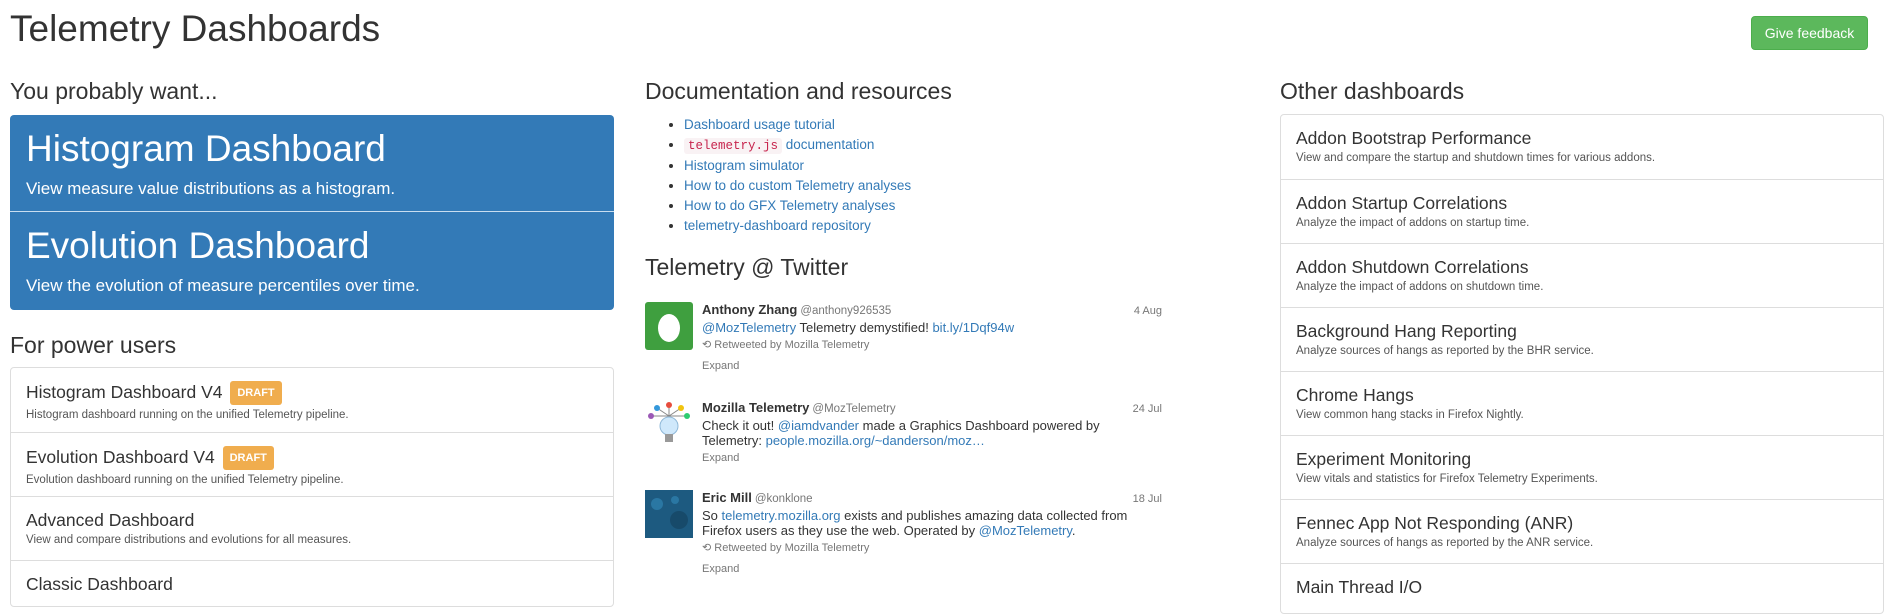 The image size is (1894, 614). Describe the element at coordinates (1412, 267) in the screenshot. I see `list-item-title: Addon Shutdown Correlations` at that location.